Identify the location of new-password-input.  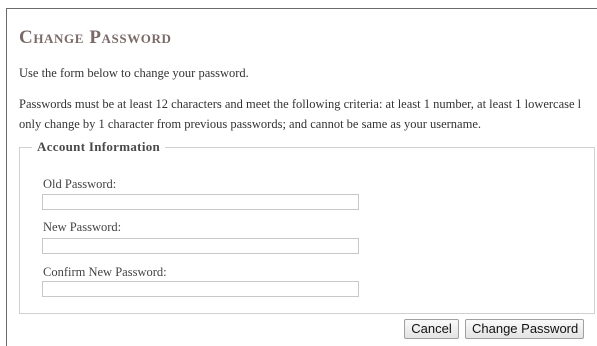
(200, 246).